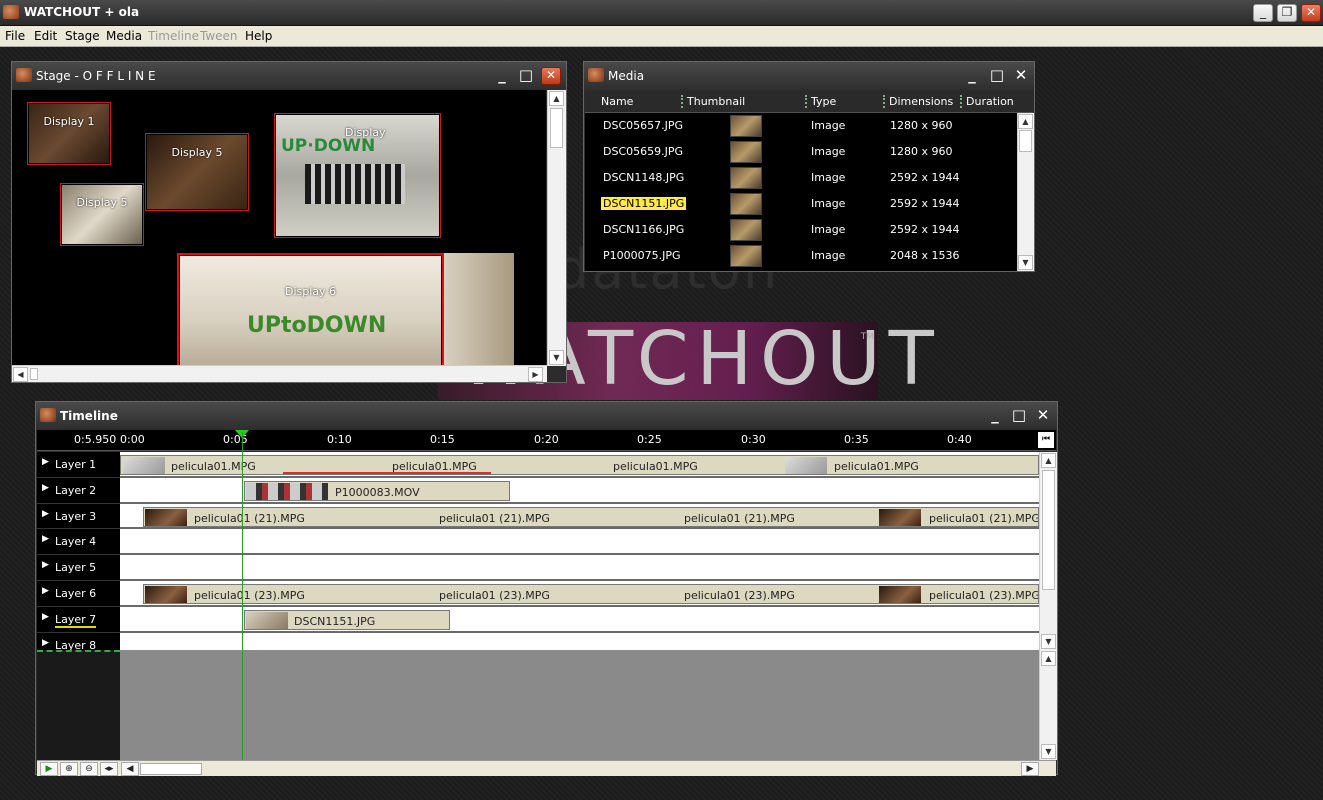 Image resolution: width=1323 pixels, height=800 pixels. Describe the element at coordinates (242, 597) in the screenshot. I see `playhead` at that location.